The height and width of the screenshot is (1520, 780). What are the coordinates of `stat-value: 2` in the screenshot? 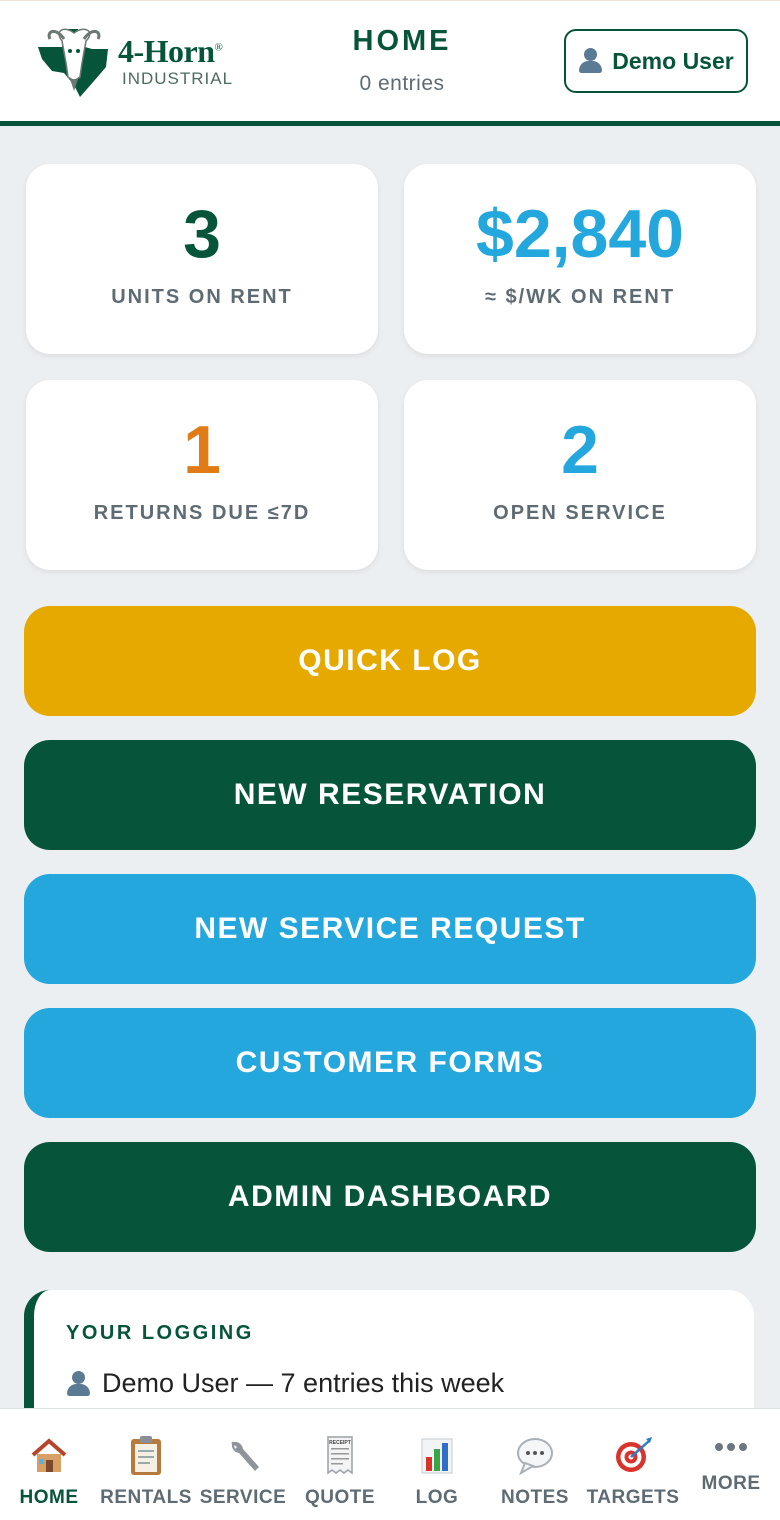 It's located at (580, 450).